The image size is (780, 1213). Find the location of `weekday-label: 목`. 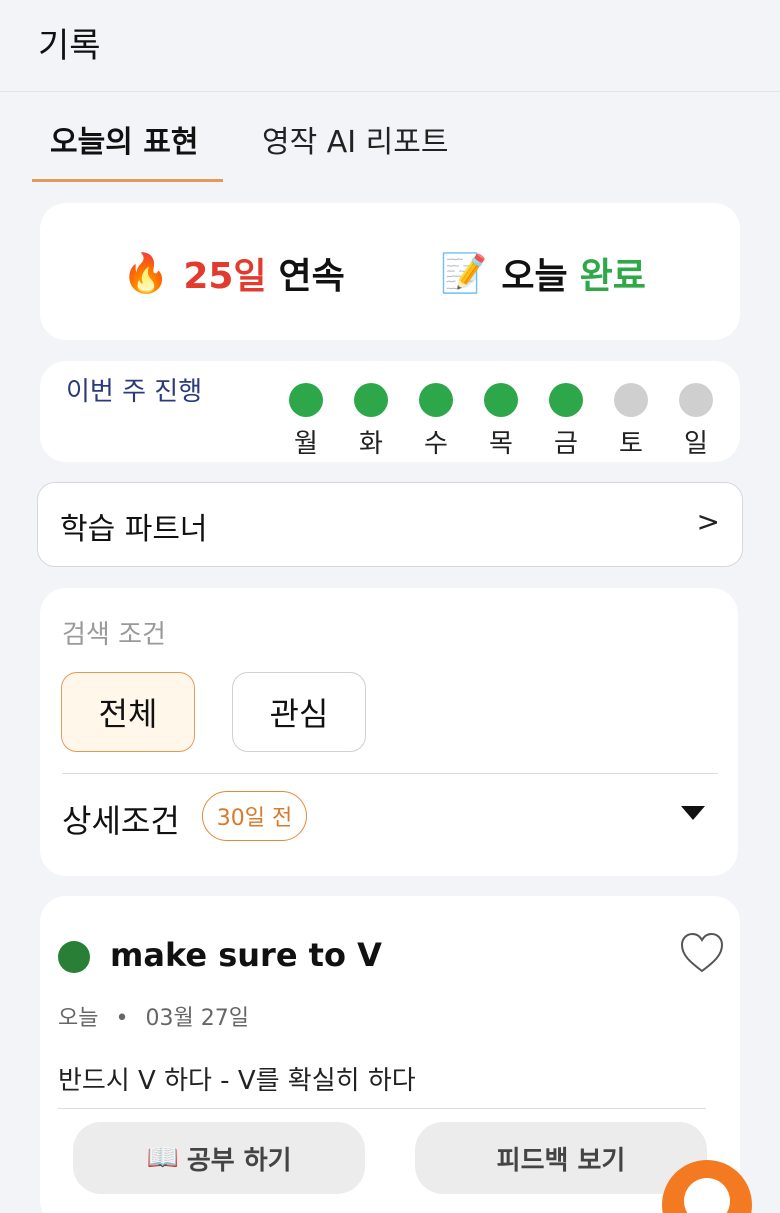

weekday-label: 목 is located at coordinates (501, 444).